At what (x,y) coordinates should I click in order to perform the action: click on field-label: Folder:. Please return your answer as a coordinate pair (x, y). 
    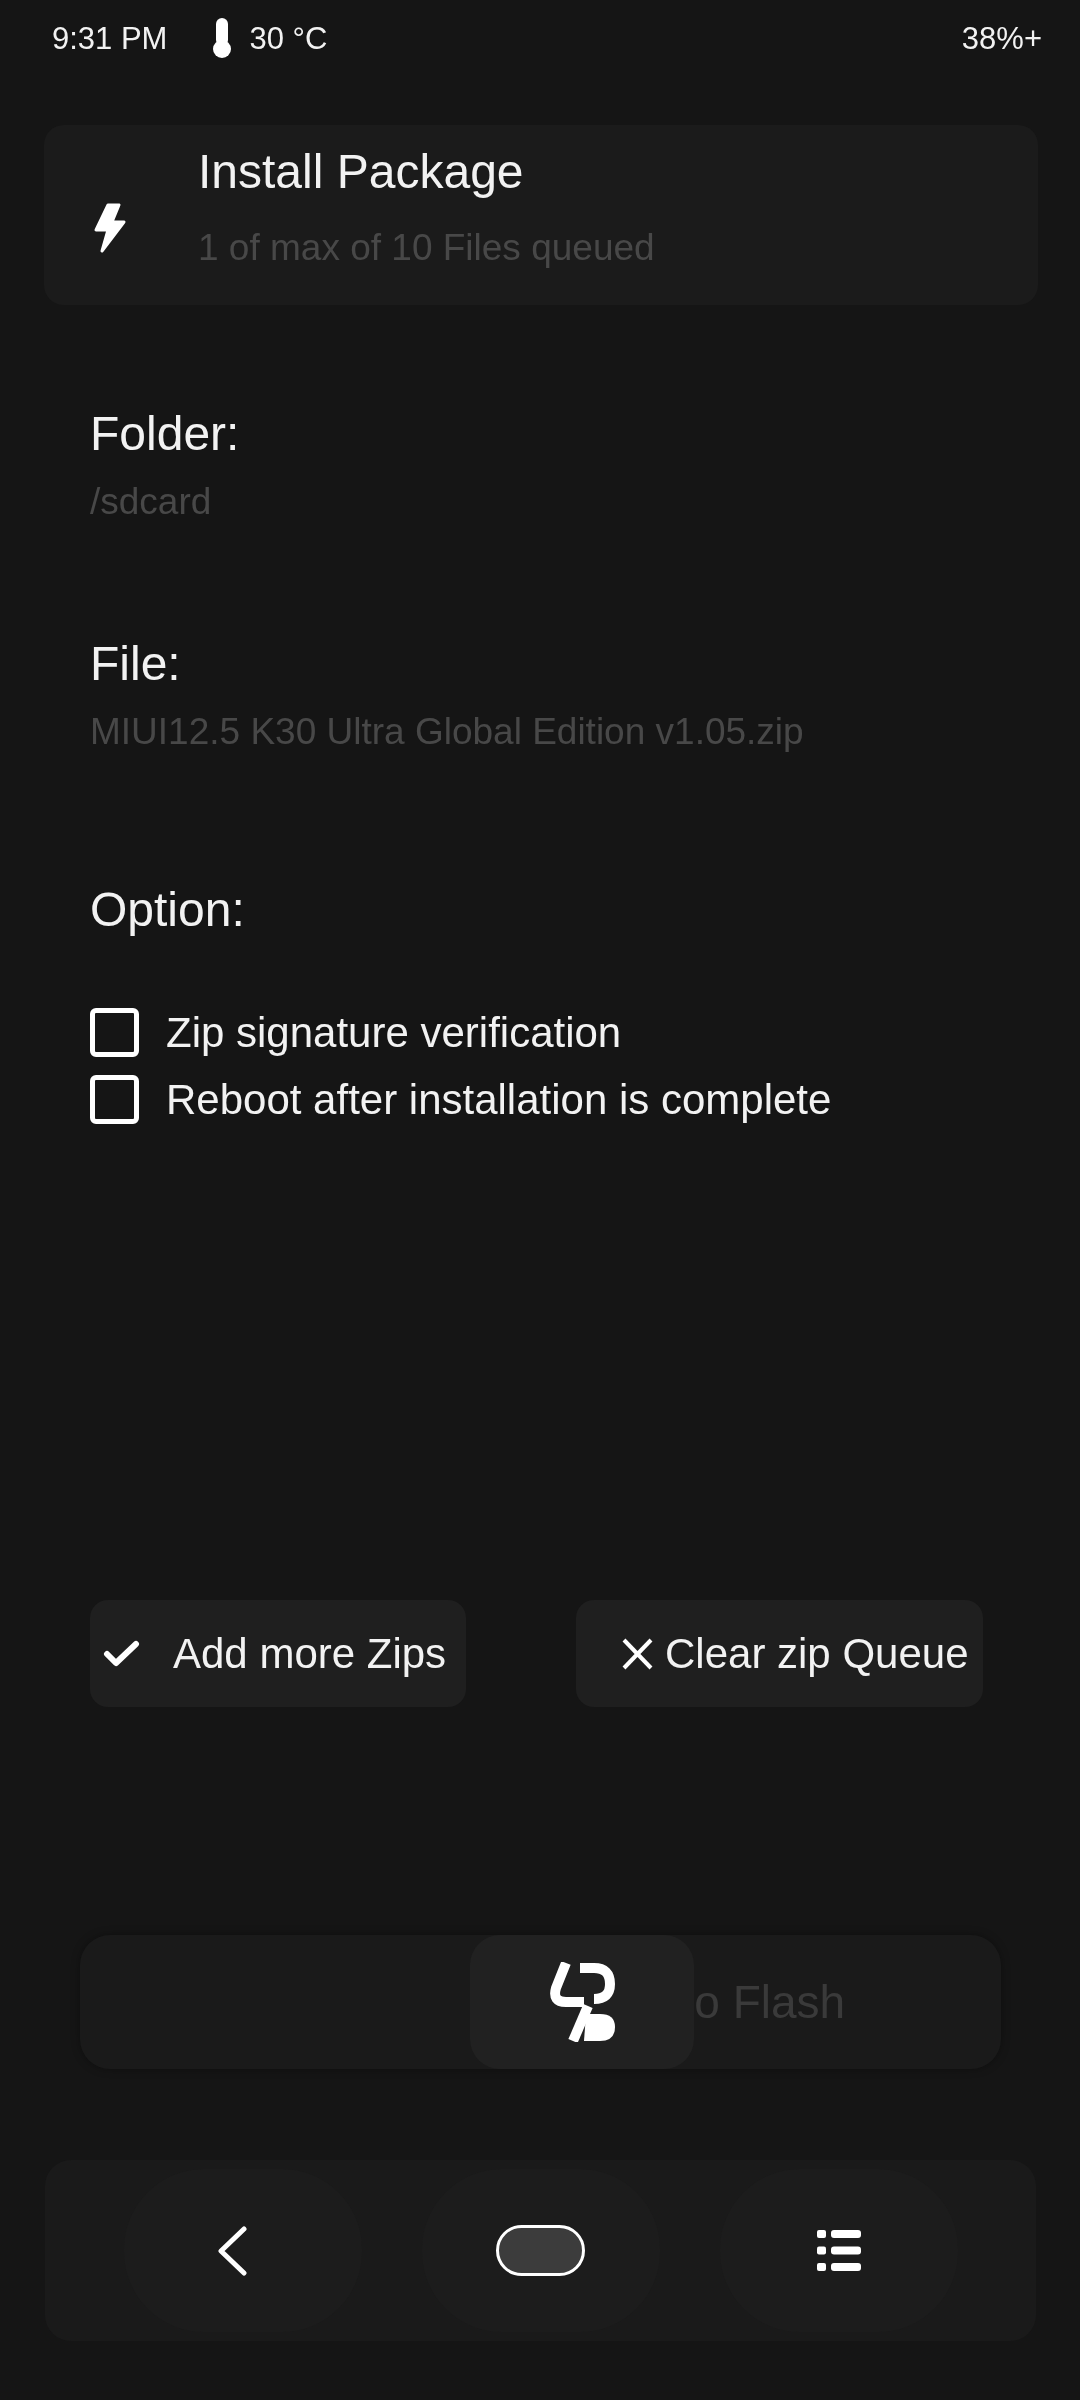
    Looking at the image, I should click on (165, 434).